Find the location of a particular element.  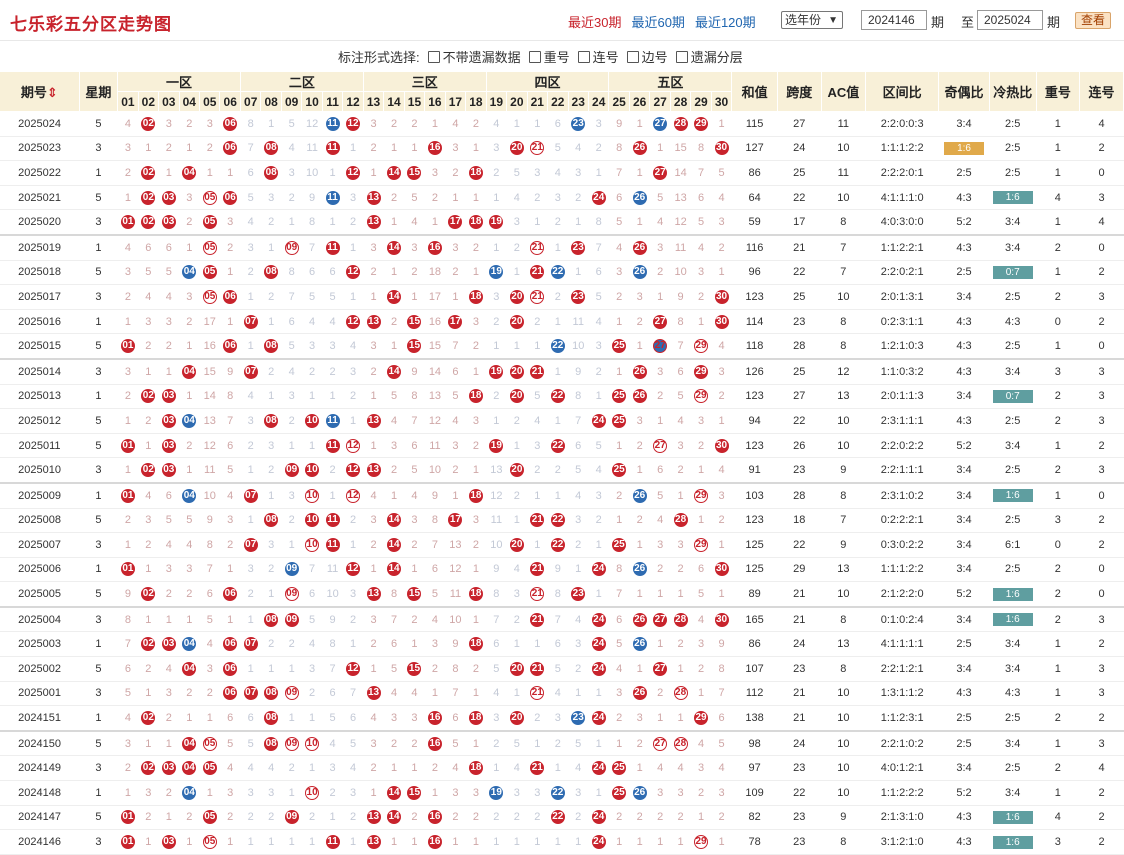

number-ball: 10 is located at coordinates (312, 520).